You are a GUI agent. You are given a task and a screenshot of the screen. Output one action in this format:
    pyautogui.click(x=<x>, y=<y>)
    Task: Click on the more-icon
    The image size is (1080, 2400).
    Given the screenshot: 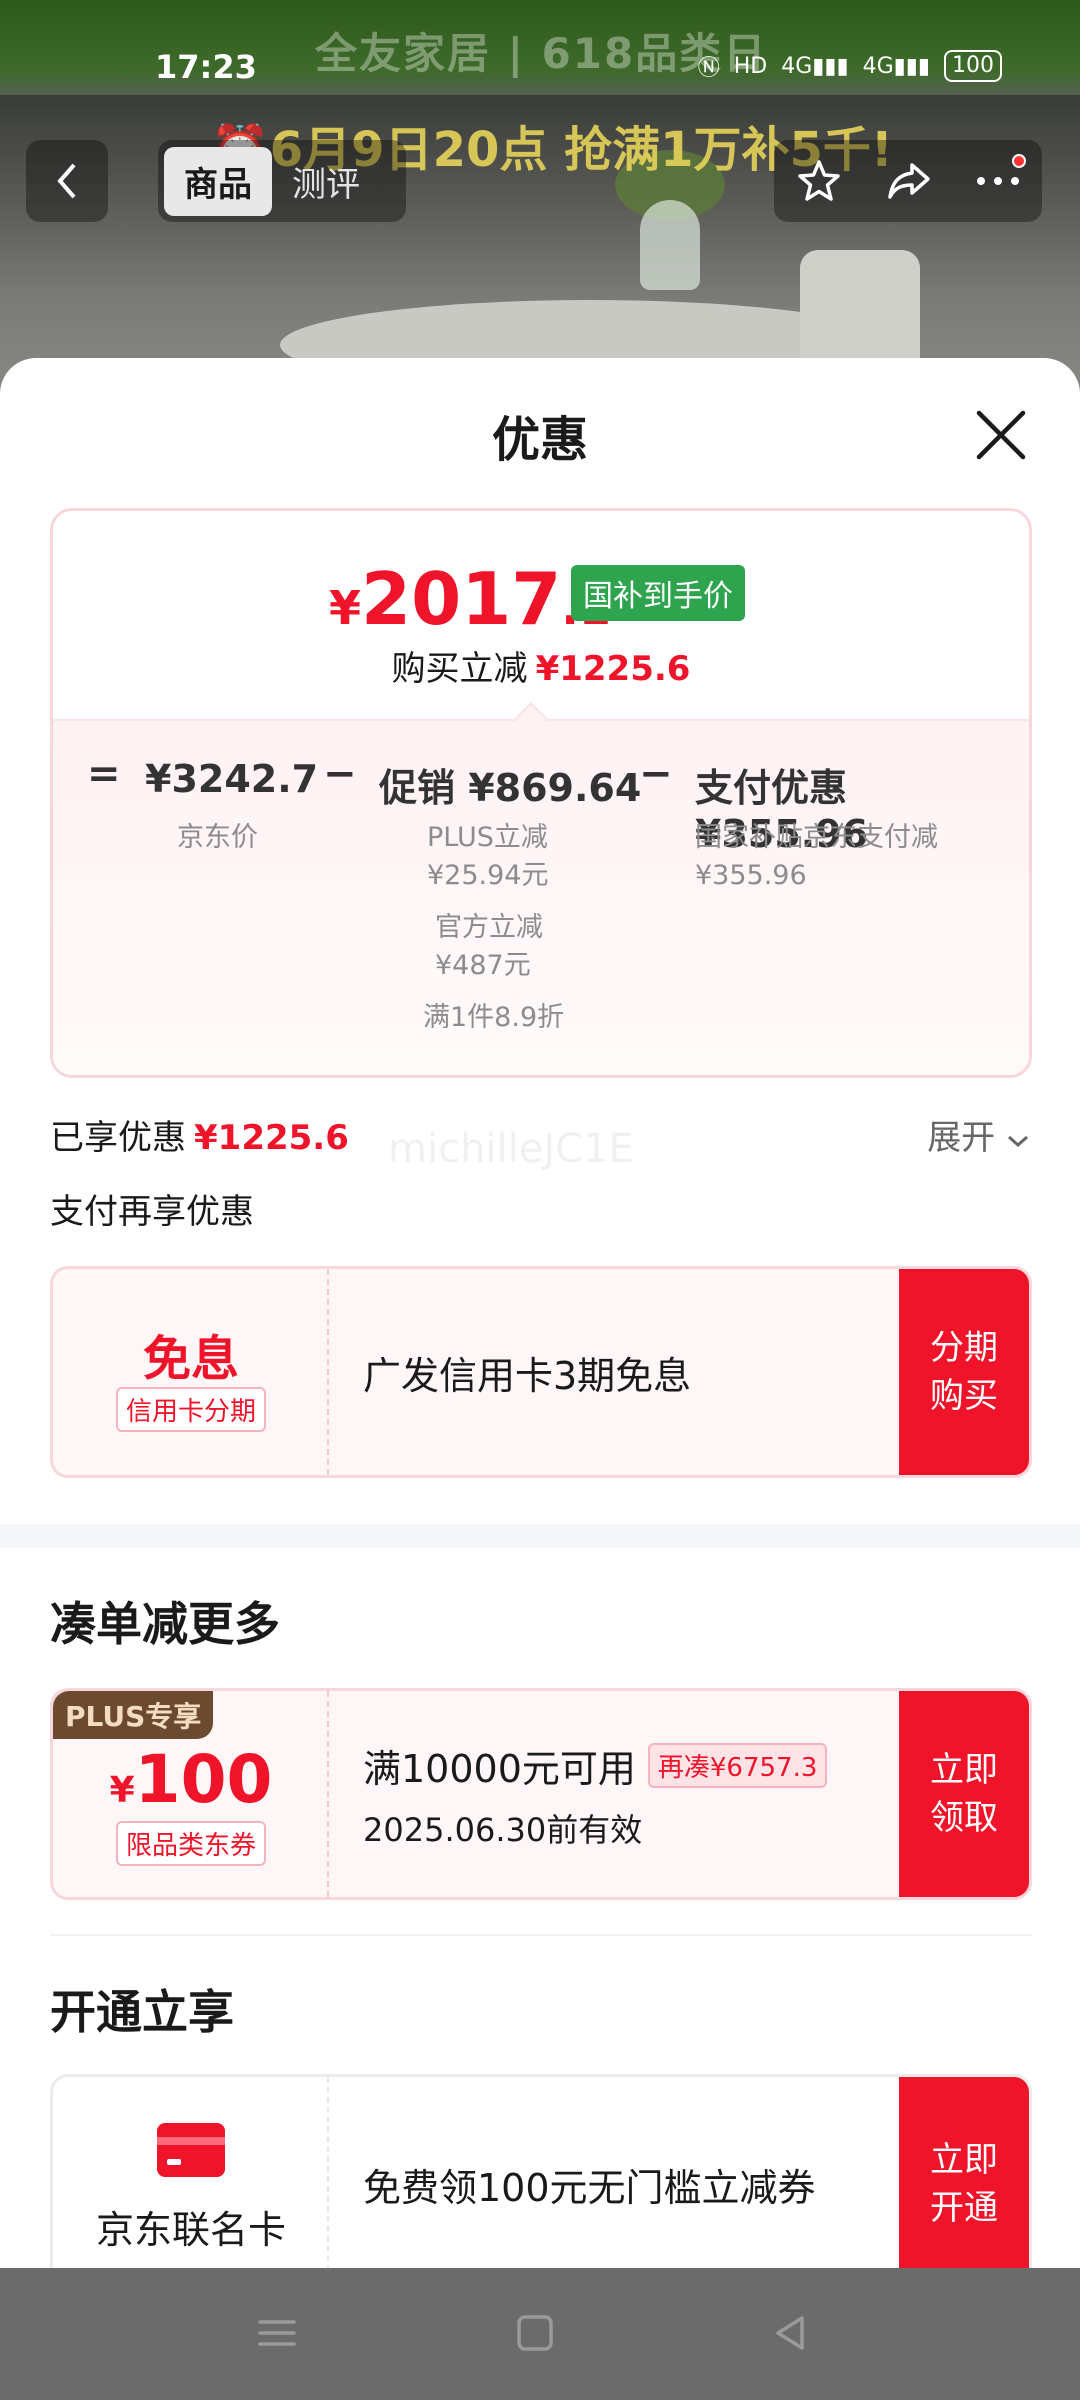 What is the action you would take?
    pyautogui.click(x=998, y=181)
    